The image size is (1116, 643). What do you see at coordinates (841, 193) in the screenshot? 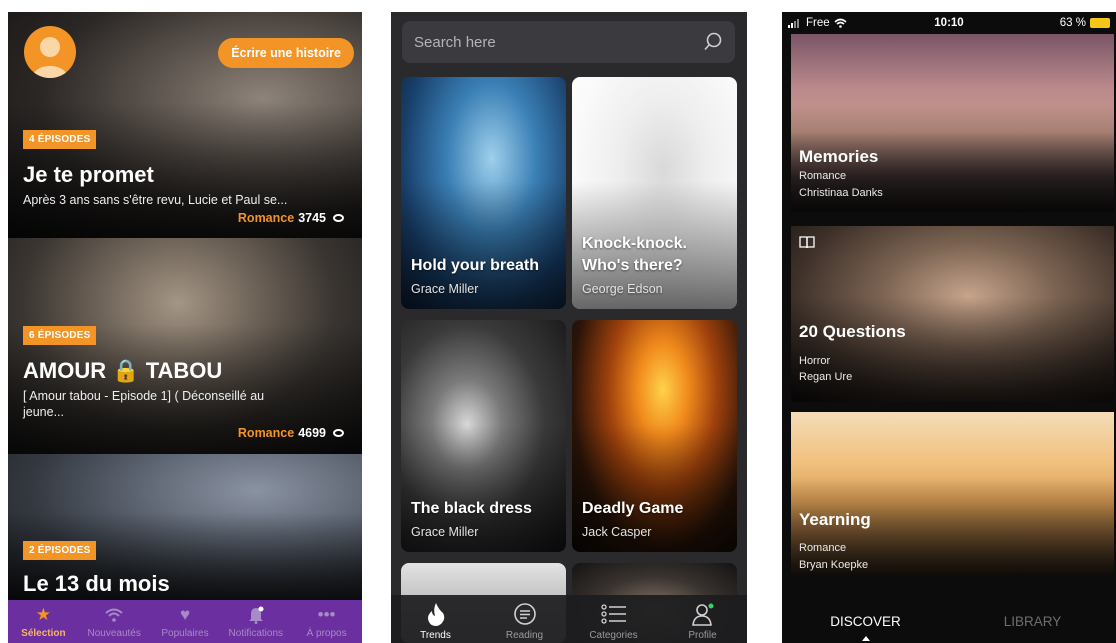
I see `story-author: Christinaa Danks` at bounding box center [841, 193].